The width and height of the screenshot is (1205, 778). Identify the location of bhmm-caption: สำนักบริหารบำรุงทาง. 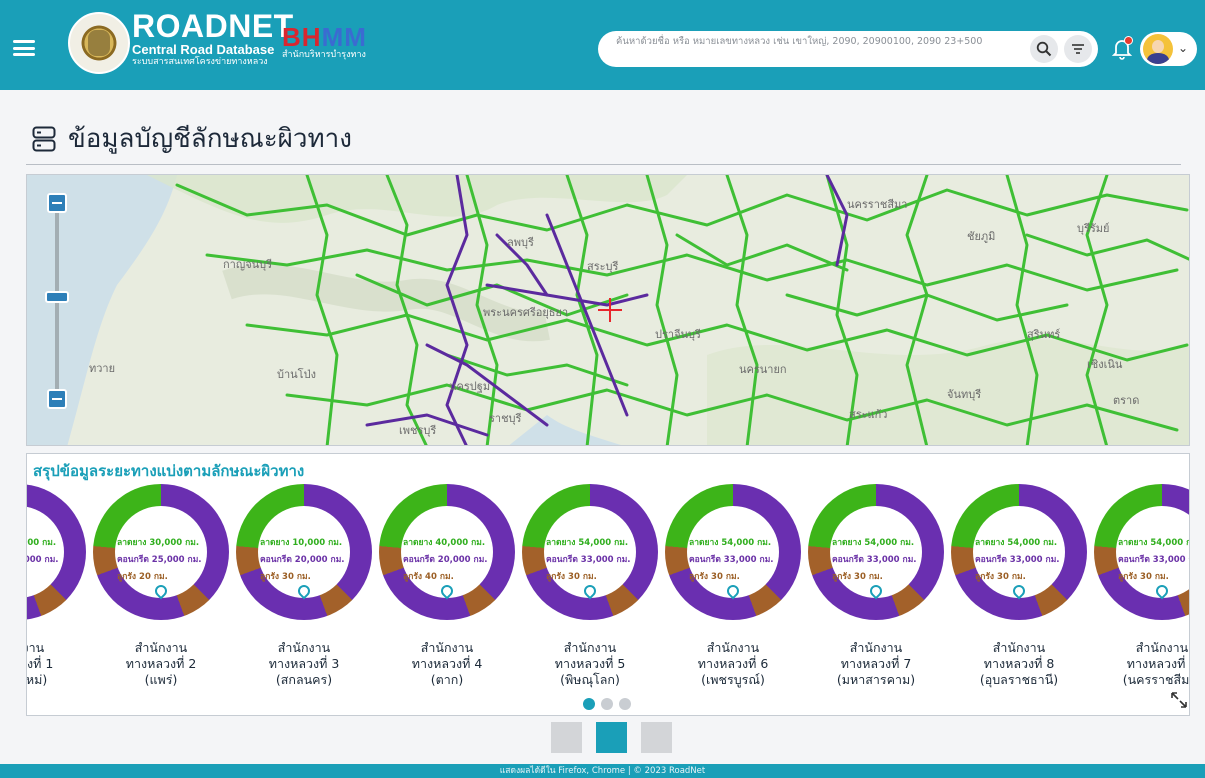
(324, 55).